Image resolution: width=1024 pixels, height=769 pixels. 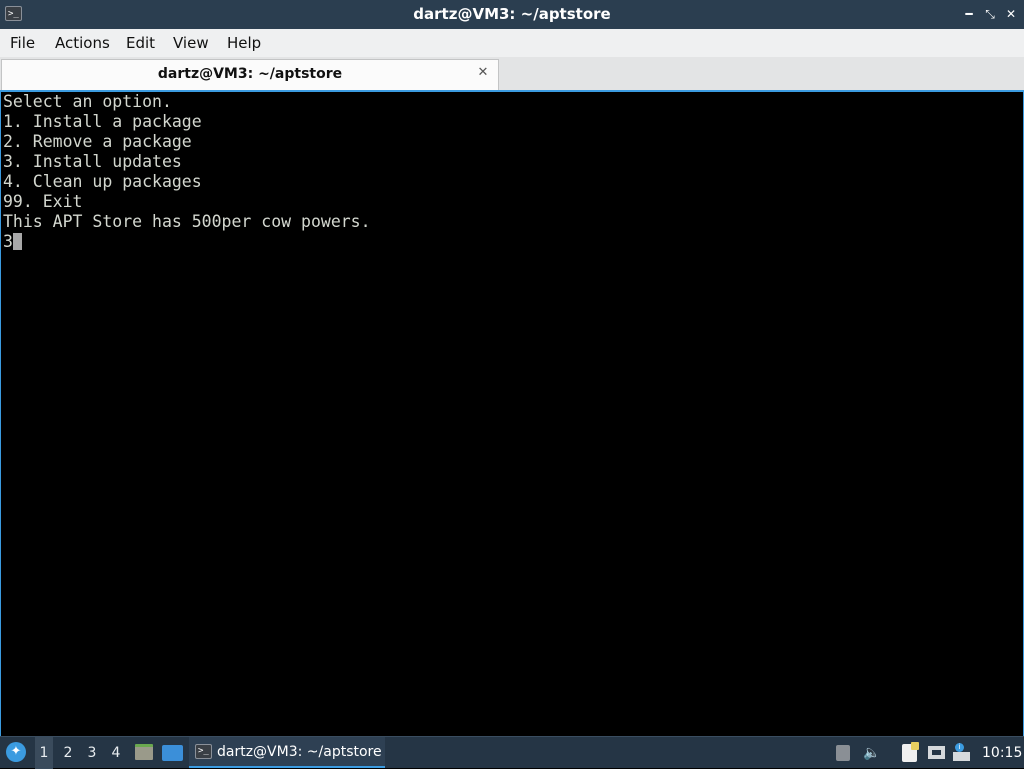 What do you see at coordinates (961, 756) in the screenshot?
I see `update-notifier-icon` at bounding box center [961, 756].